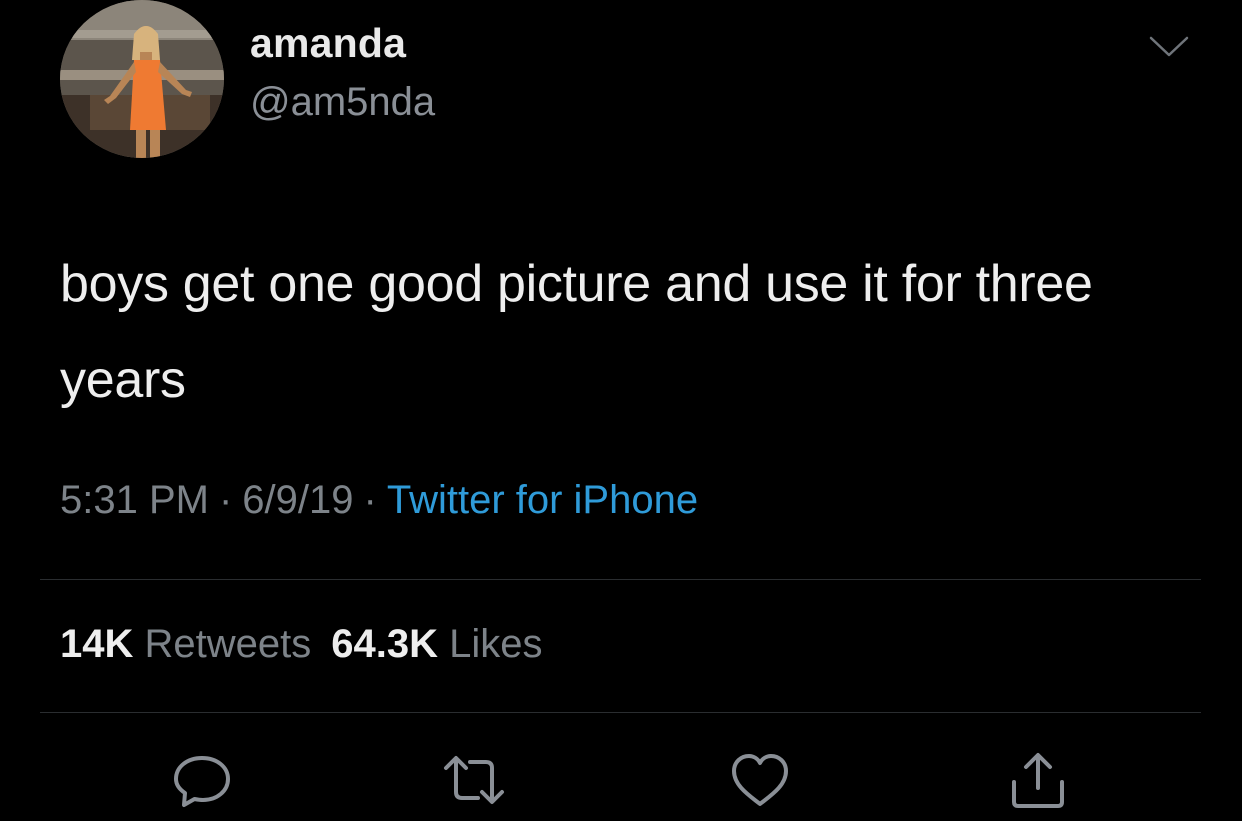 Image resolution: width=1242 pixels, height=821 pixels. I want to click on avatar, so click(142, 79).